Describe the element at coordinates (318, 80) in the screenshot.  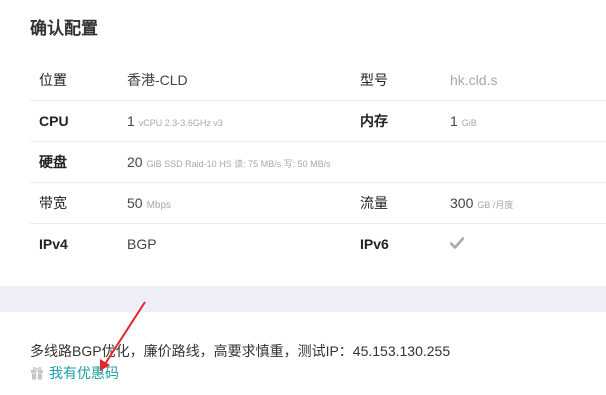
I see `spec-row-location: 位置 香港-CLD 型号 hk.cld.s` at that location.